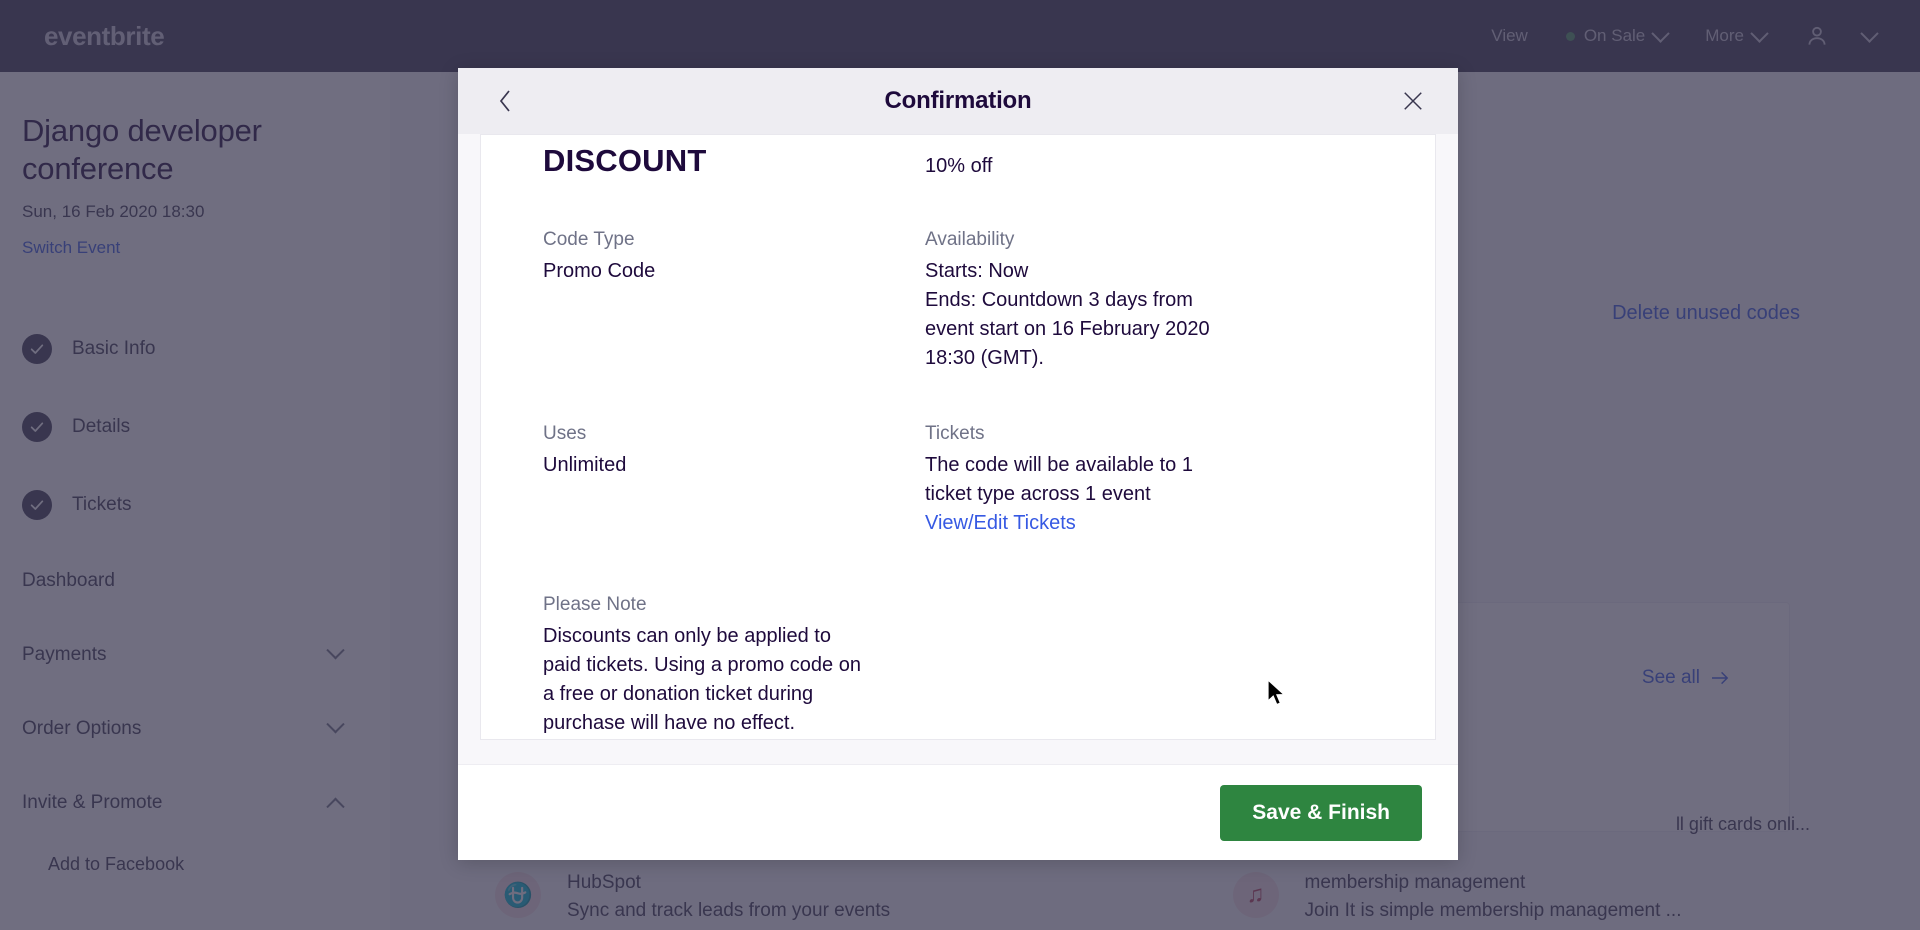 The image size is (1920, 930). I want to click on back-button, so click(505, 101).